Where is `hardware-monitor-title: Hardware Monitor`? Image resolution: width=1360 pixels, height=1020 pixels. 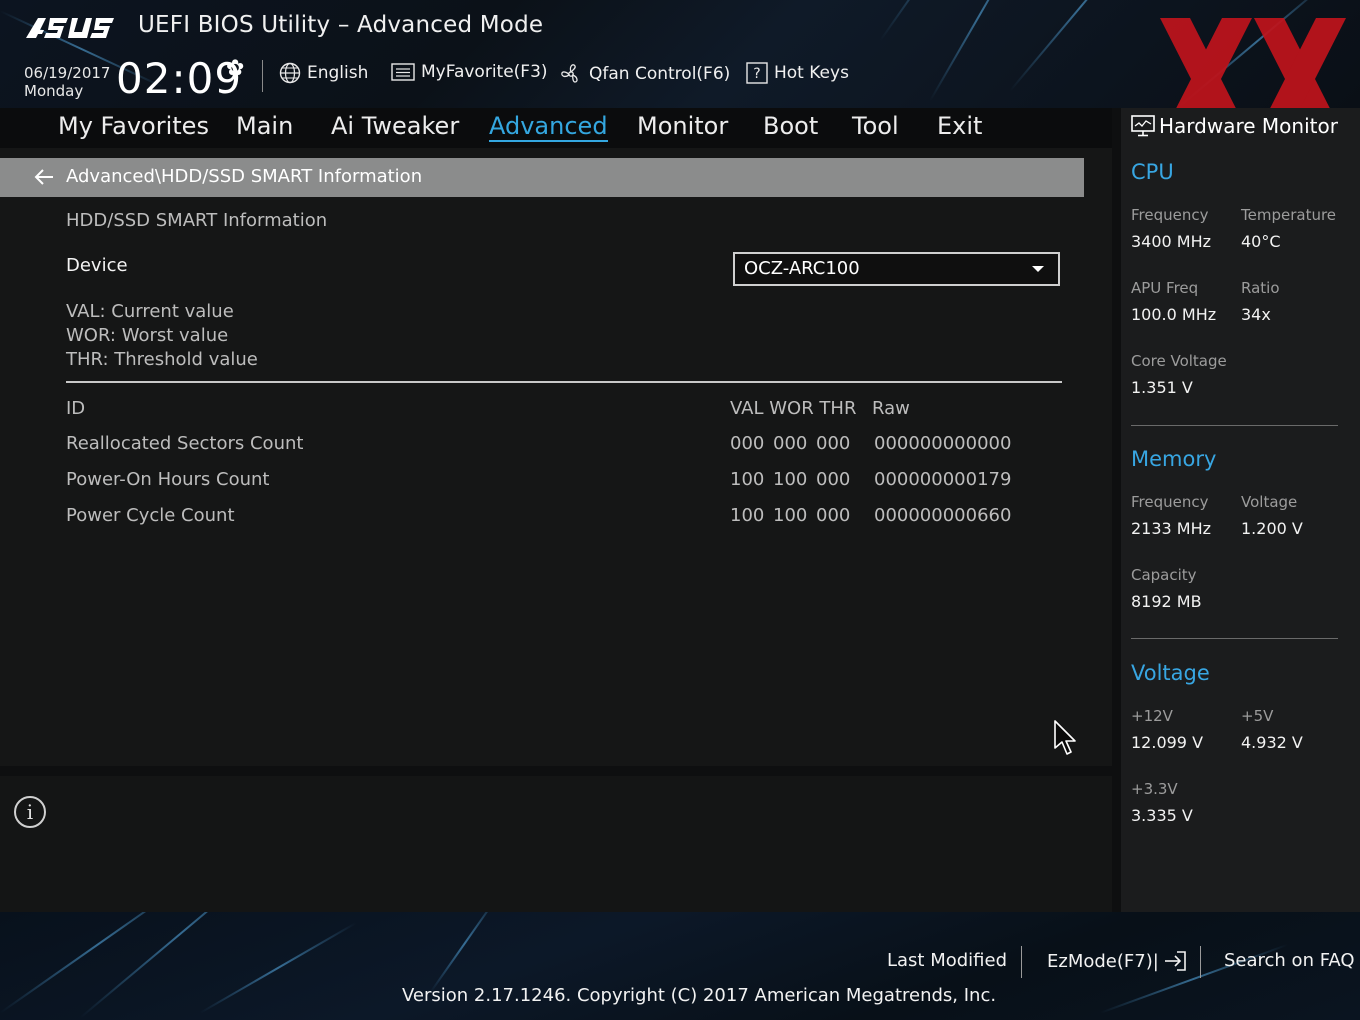
hardware-monitor-title: Hardware Monitor is located at coordinates (1248, 126).